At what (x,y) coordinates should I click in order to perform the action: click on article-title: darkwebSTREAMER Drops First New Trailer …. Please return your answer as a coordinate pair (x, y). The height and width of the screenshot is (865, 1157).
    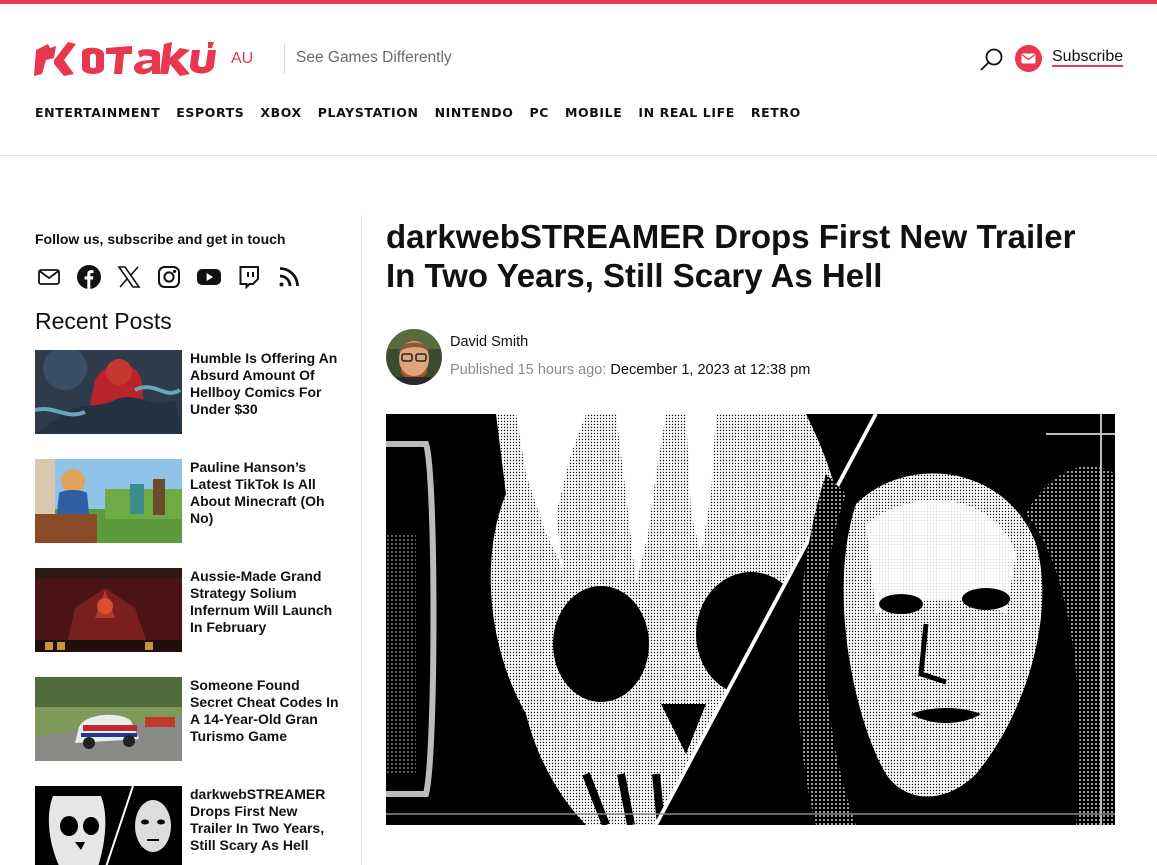
    Looking at the image, I should click on (731, 256).